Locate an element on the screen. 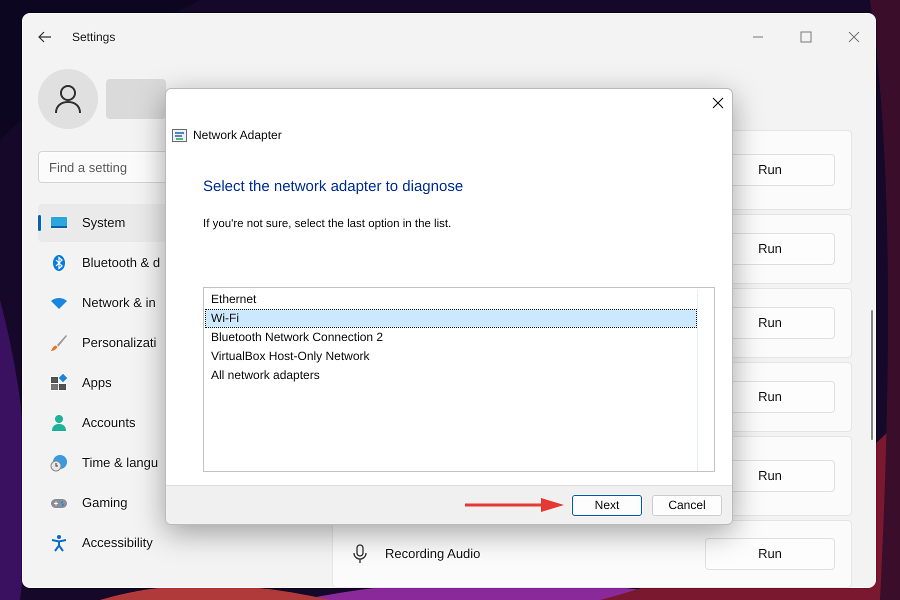  instruction-text: If you're not sure, select the last option in the list. is located at coordinates (327, 224).